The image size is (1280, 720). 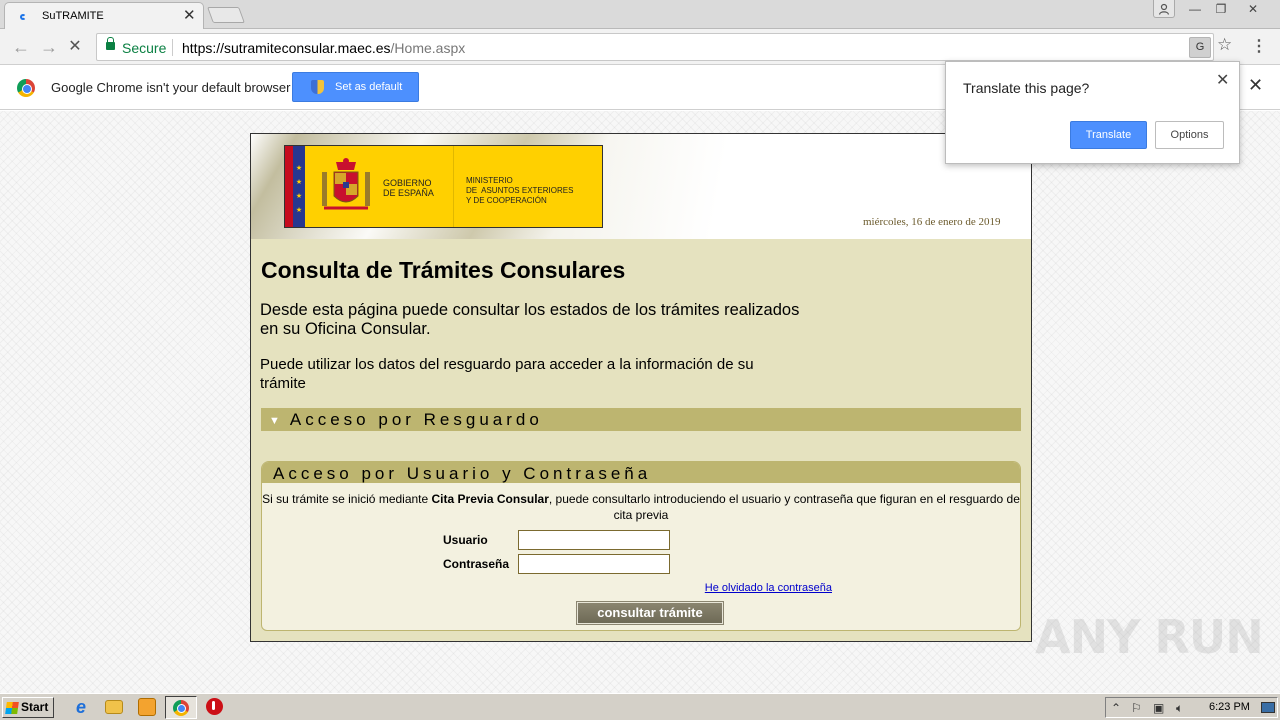 What do you see at coordinates (641, 472) in the screenshot?
I see `login-heading: Acceso por Usuario y Contraseña` at bounding box center [641, 472].